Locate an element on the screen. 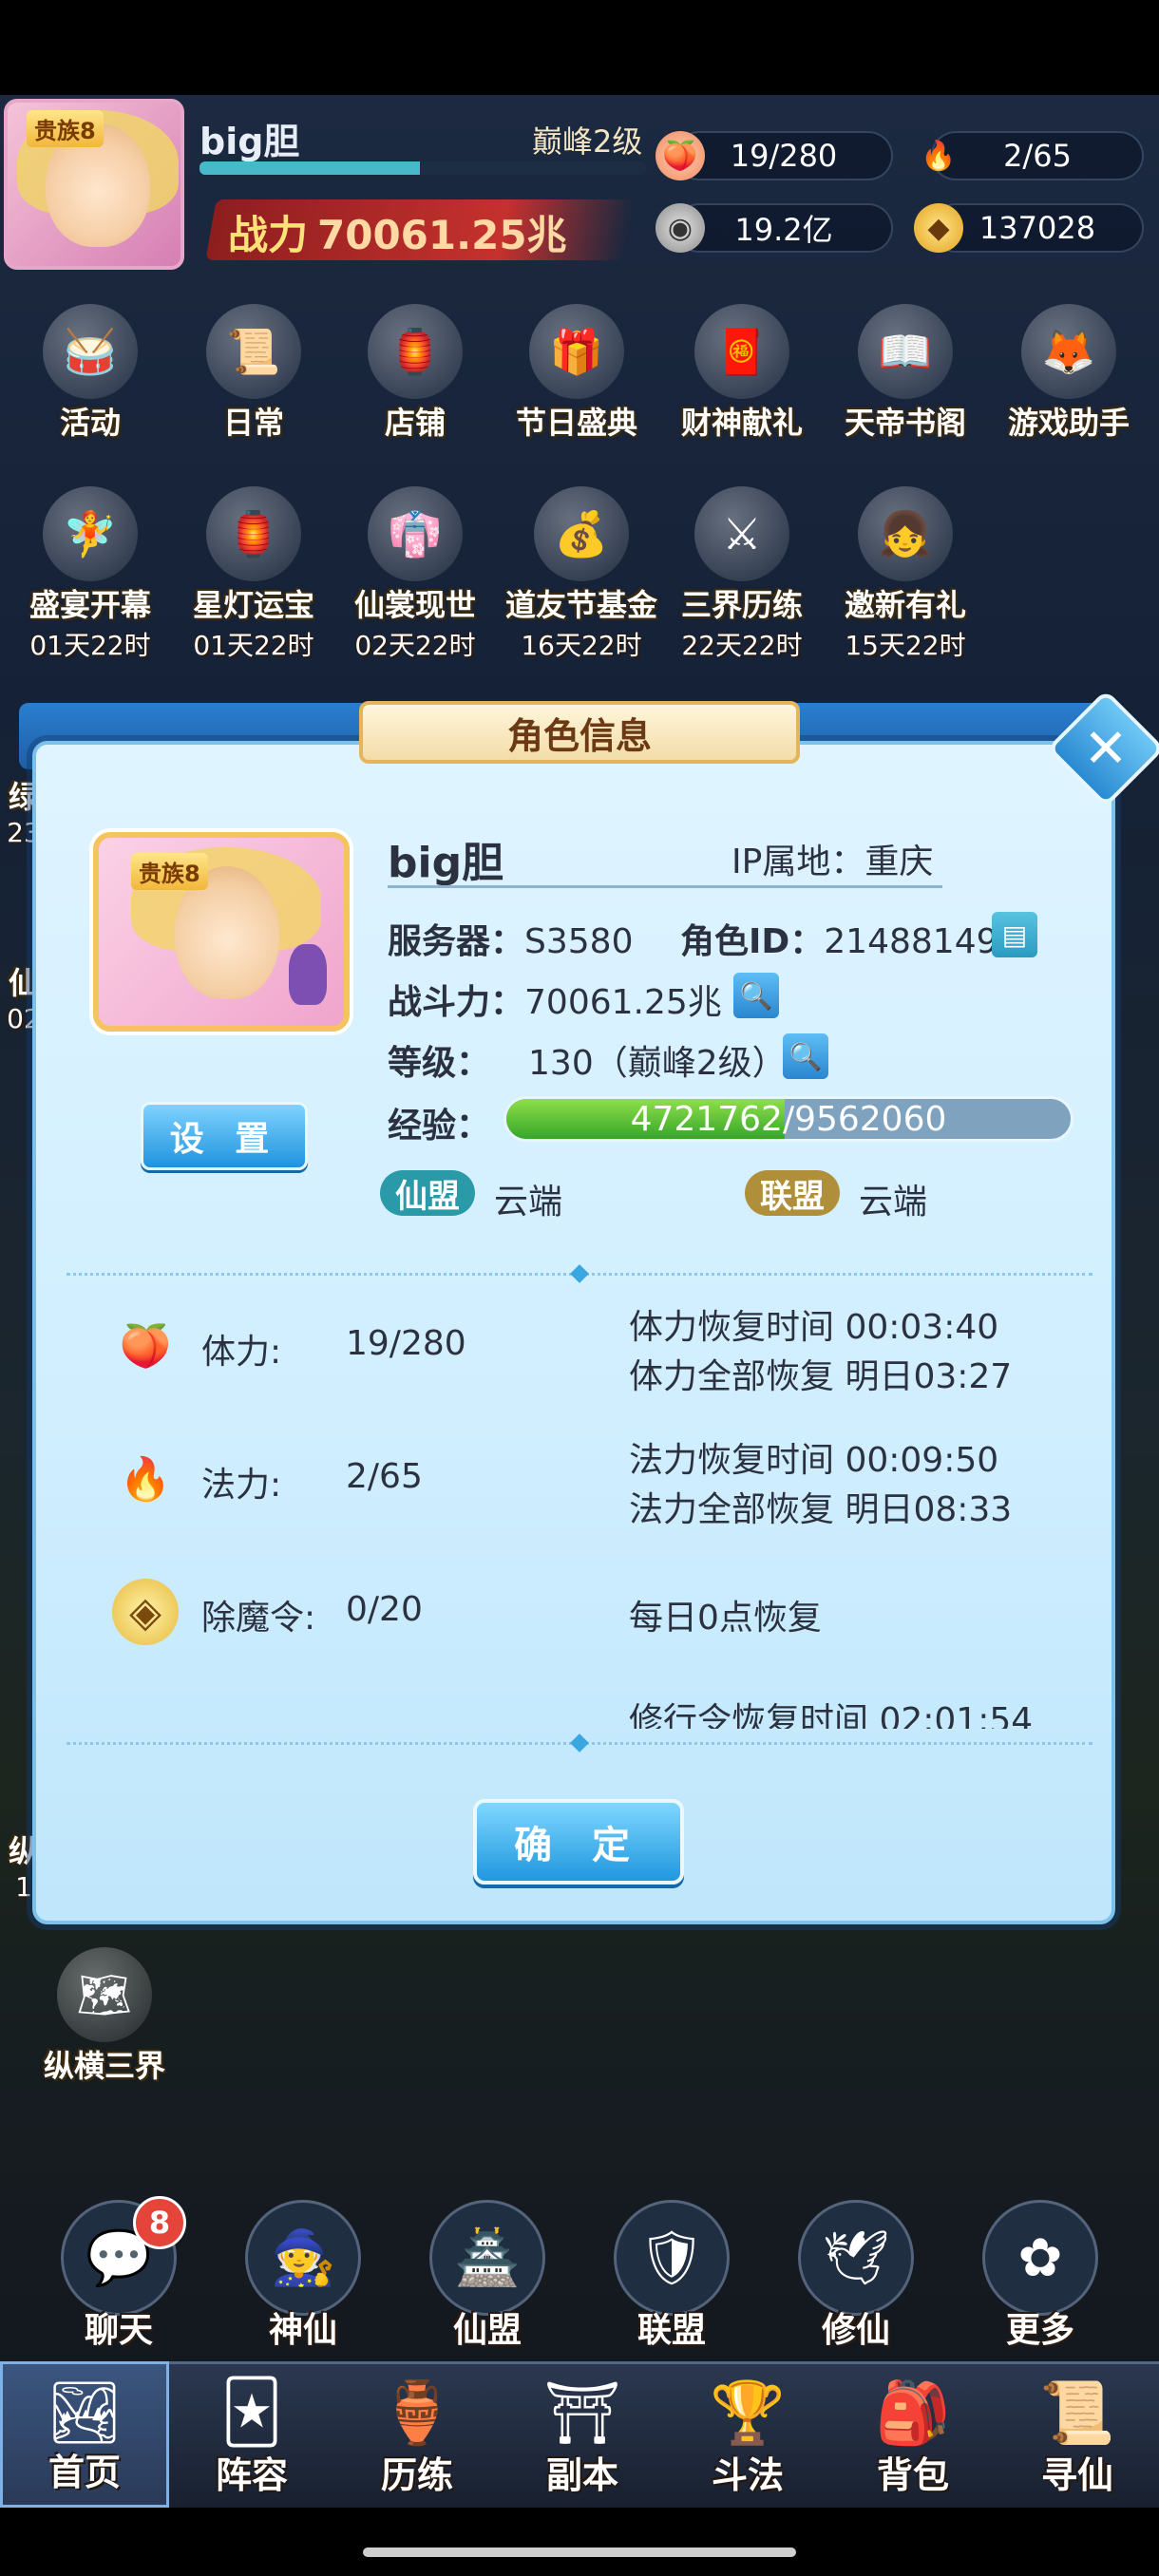  server-row: 服务器：S3580 is located at coordinates (511, 941).